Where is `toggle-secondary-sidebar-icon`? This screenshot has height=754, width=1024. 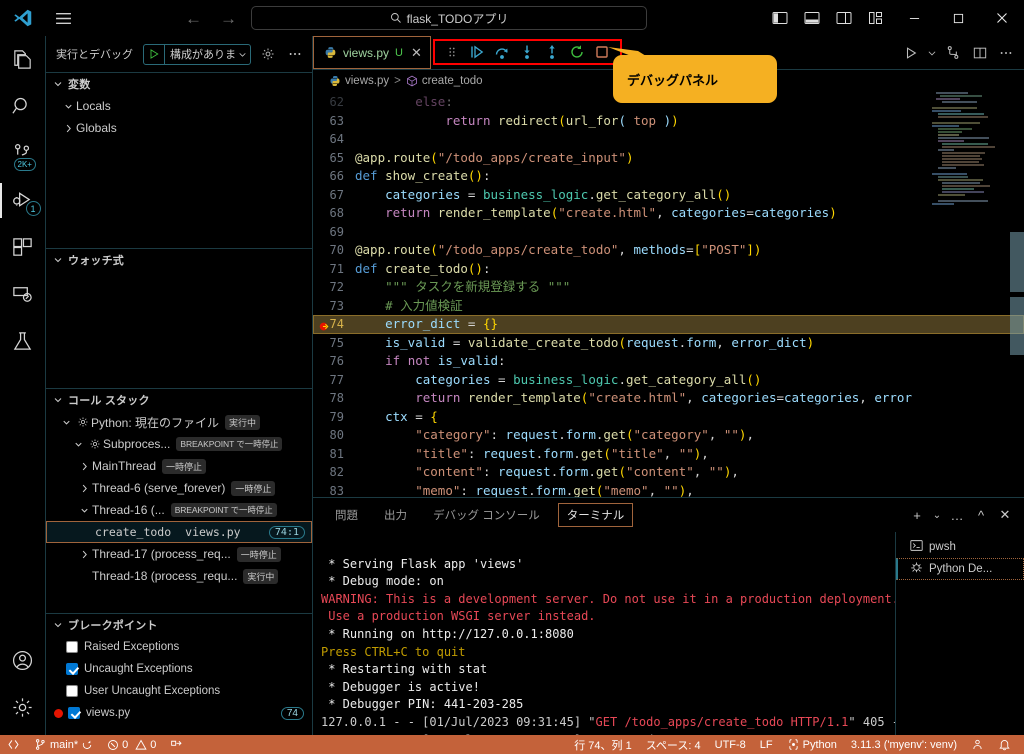 toggle-secondary-sidebar-icon is located at coordinates (844, 18).